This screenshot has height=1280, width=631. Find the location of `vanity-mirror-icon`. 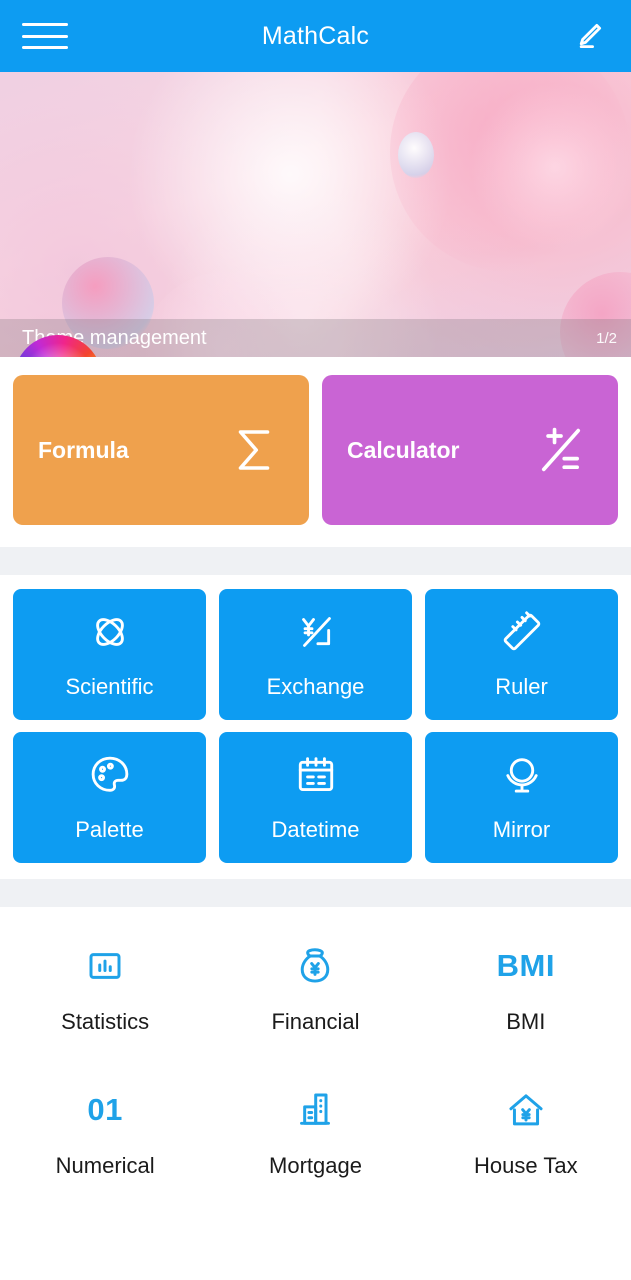

vanity-mirror-icon is located at coordinates (522, 777).